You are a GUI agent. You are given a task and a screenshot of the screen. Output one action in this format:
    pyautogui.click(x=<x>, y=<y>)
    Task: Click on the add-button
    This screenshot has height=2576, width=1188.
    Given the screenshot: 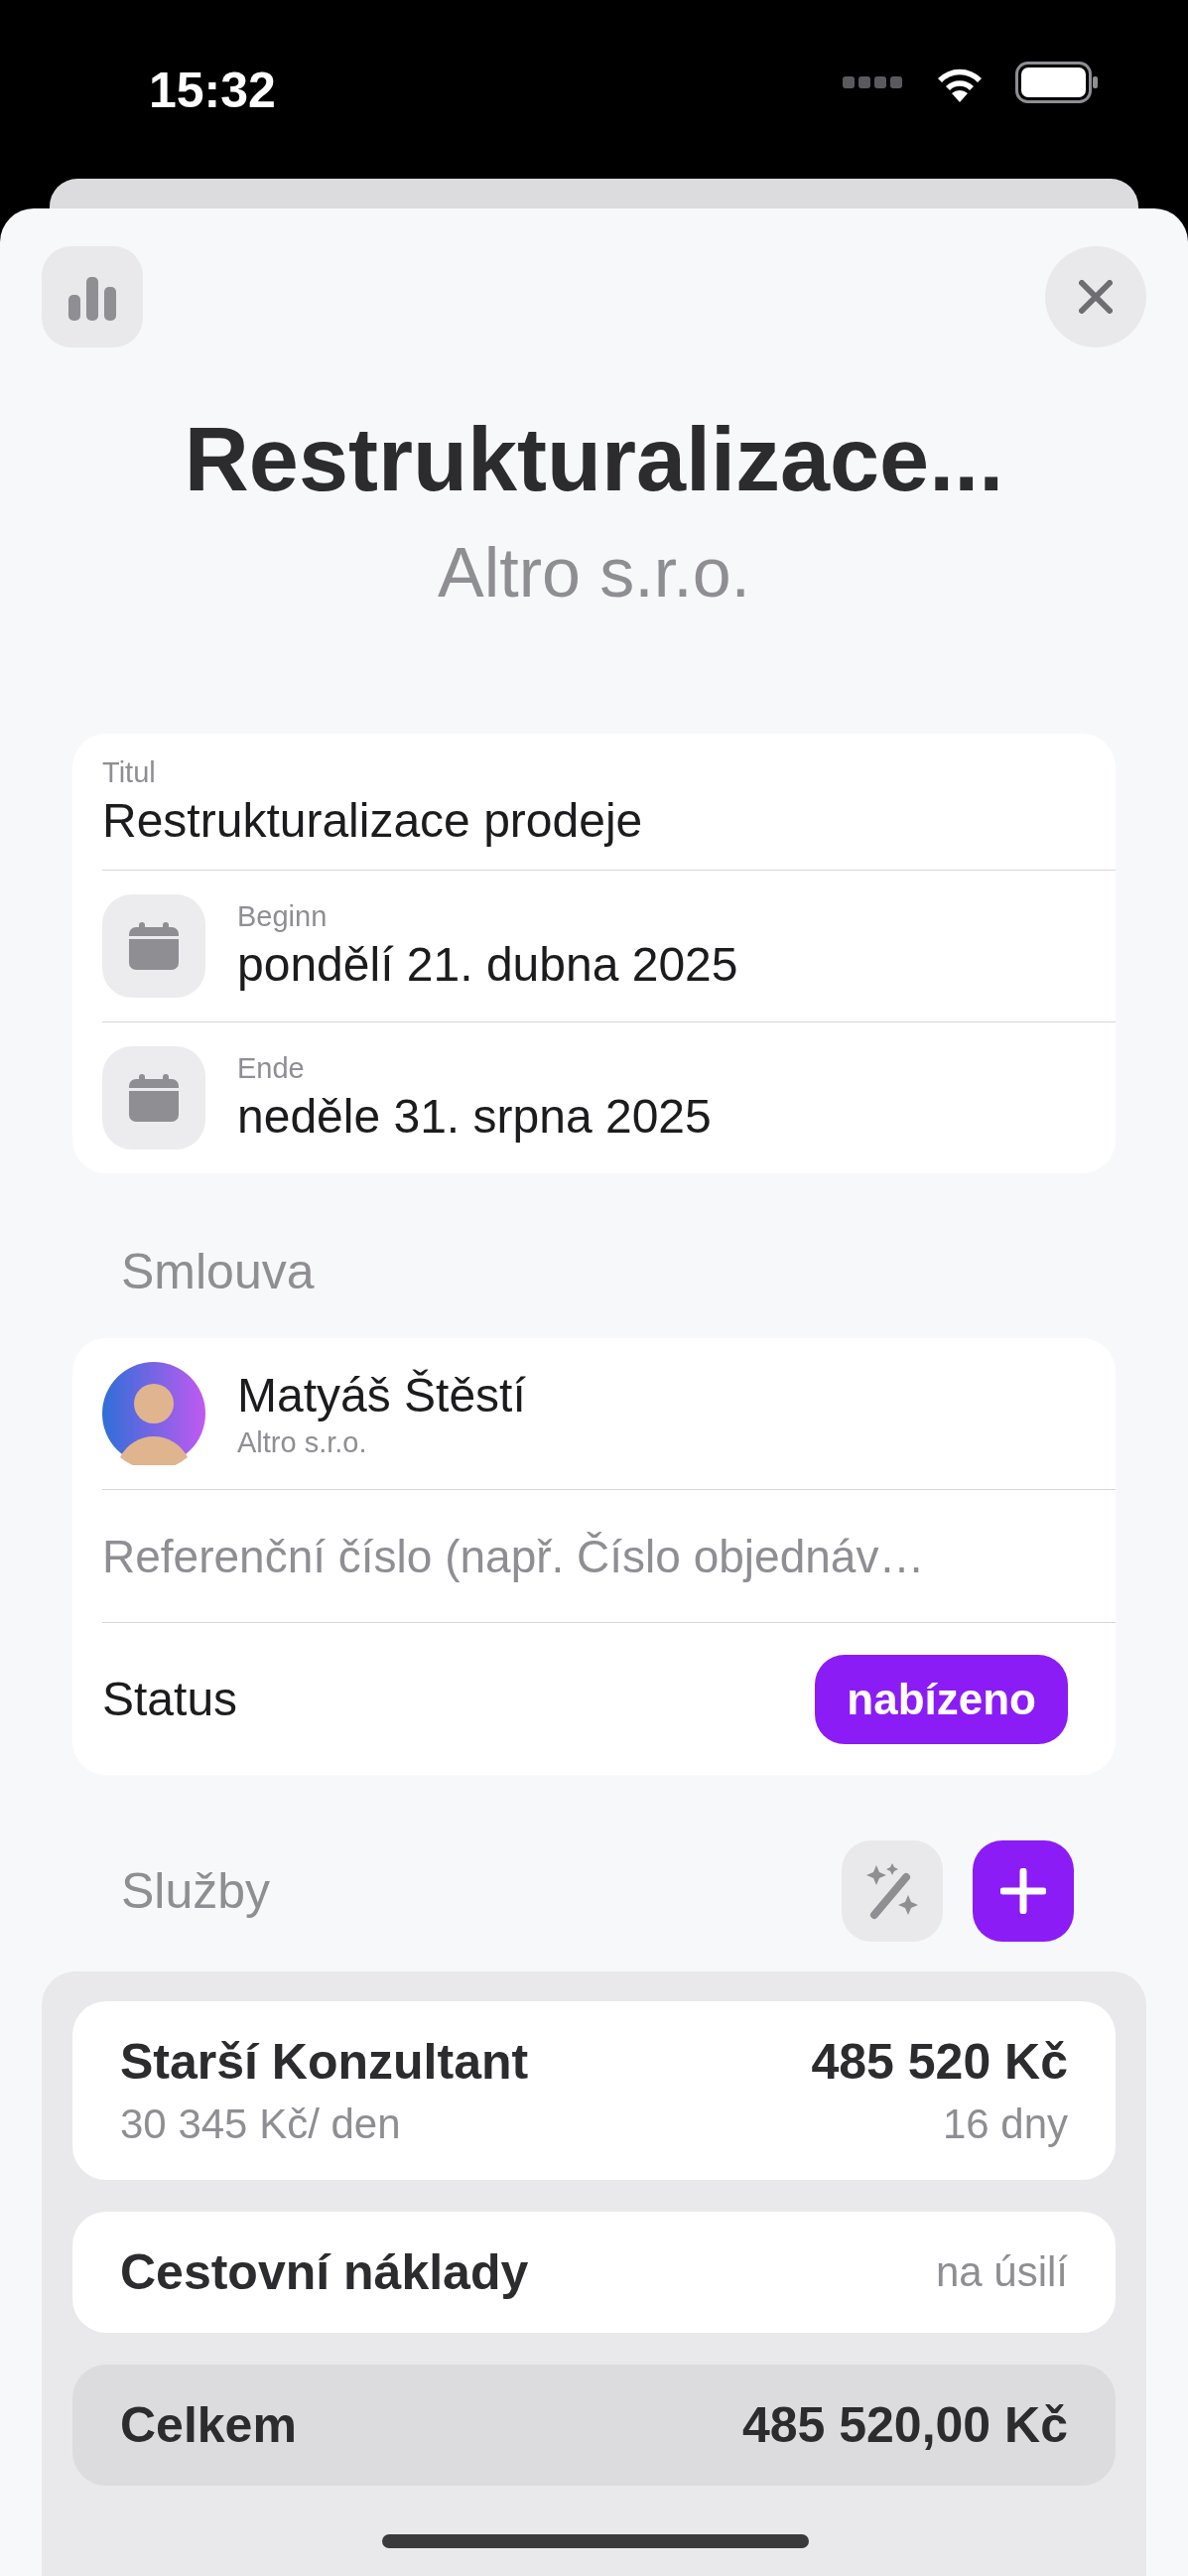 What is the action you would take?
    pyautogui.click(x=1023, y=1891)
    